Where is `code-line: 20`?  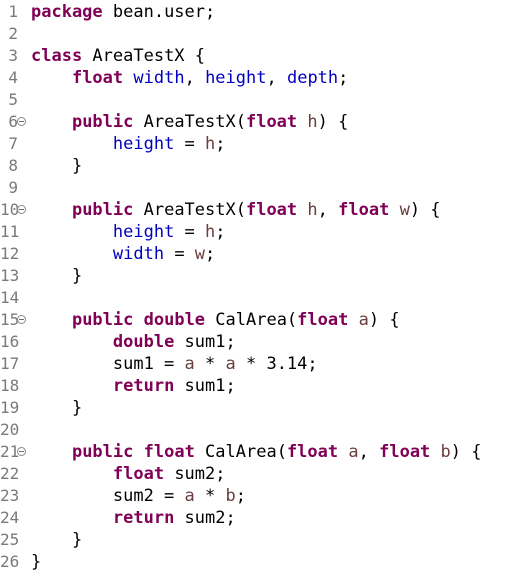 code-line: 20 is located at coordinates (254, 430).